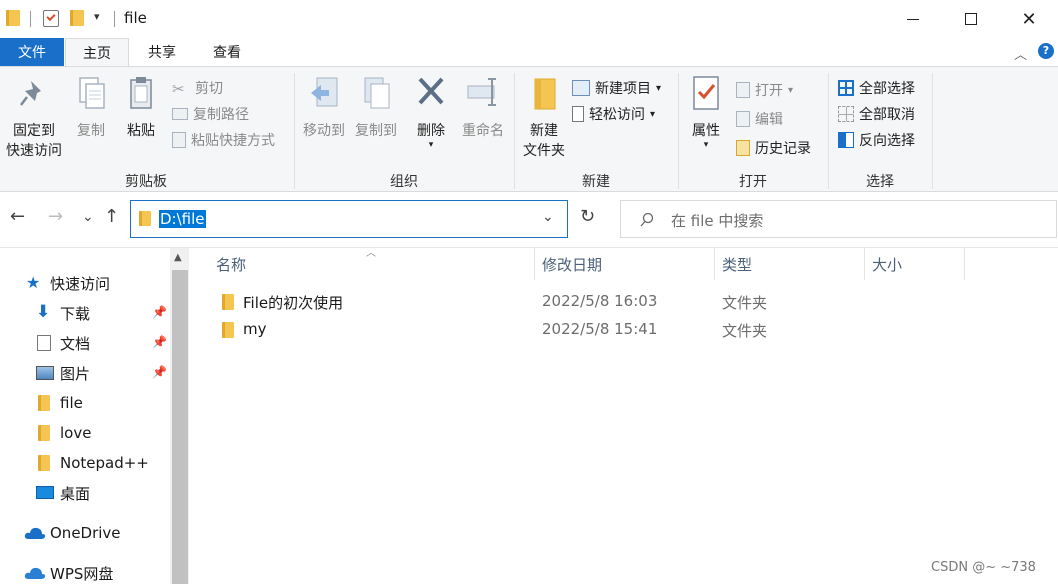 Image resolution: width=1058 pixels, height=588 pixels. What do you see at coordinates (182, 219) in the screenshot?
I see `address-input: D:\file` at bounding box center [182, 219].